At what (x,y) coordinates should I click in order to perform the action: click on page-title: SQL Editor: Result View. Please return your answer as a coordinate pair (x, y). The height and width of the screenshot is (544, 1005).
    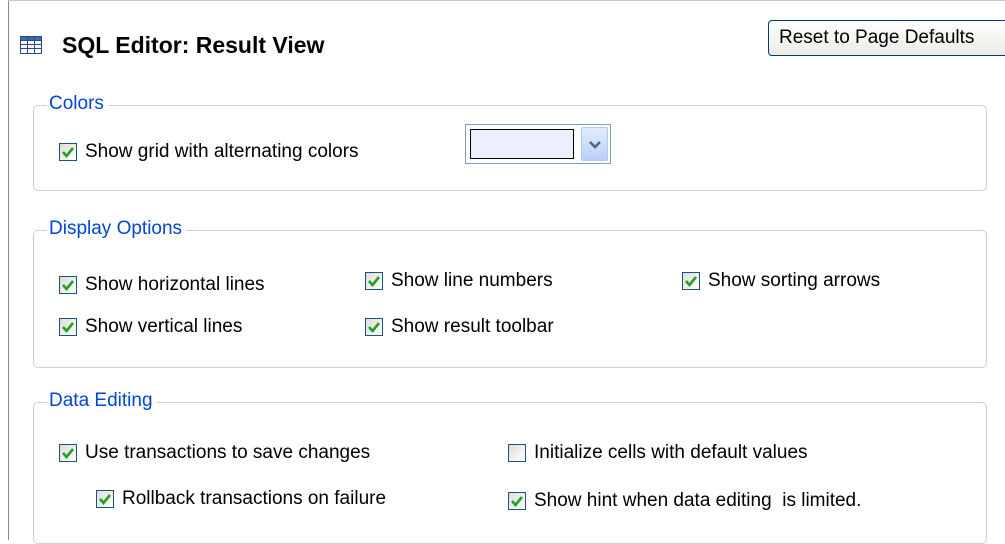
    Looking at the image, I should click on (193, 44).